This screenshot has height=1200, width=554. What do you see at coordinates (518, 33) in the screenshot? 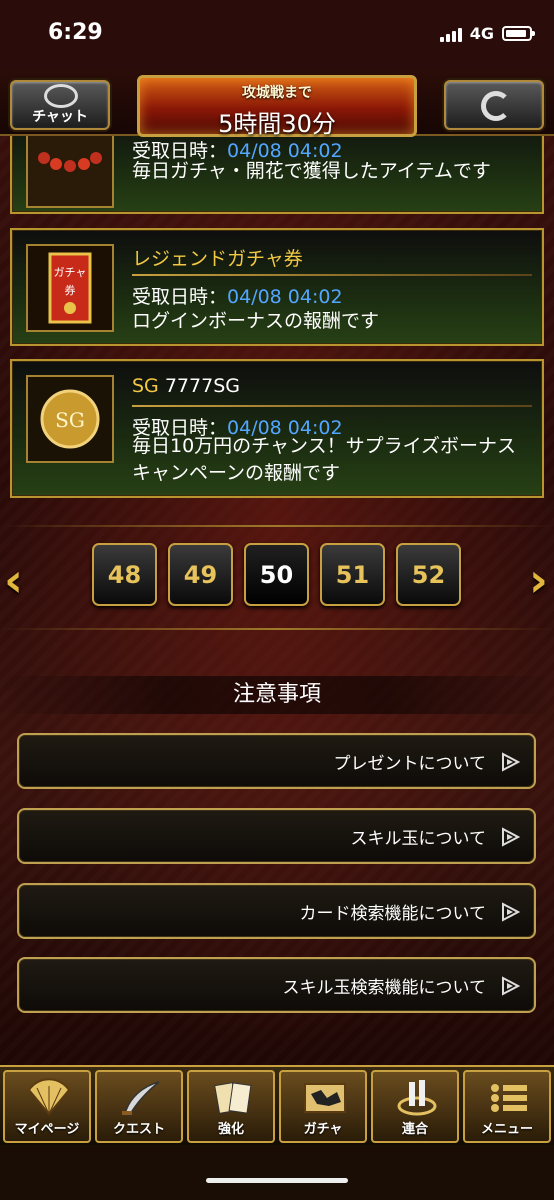
I see `battery-icon` at bounding box center [518, 33].